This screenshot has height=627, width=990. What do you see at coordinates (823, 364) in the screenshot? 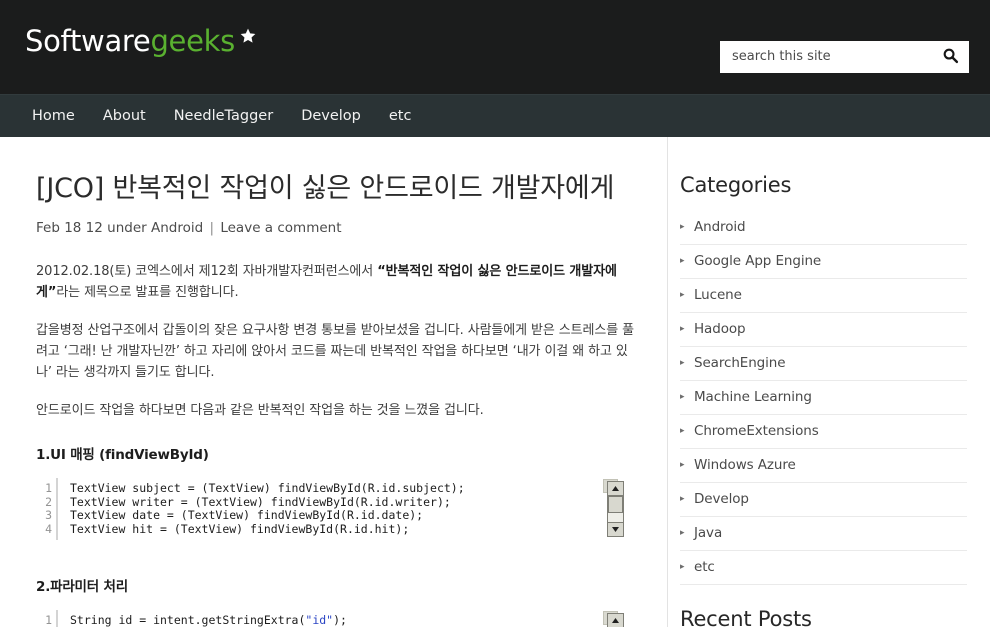
I see `sidebar-item-searchengine: ▸ SearchEngine` at bounding box center [823, 364].